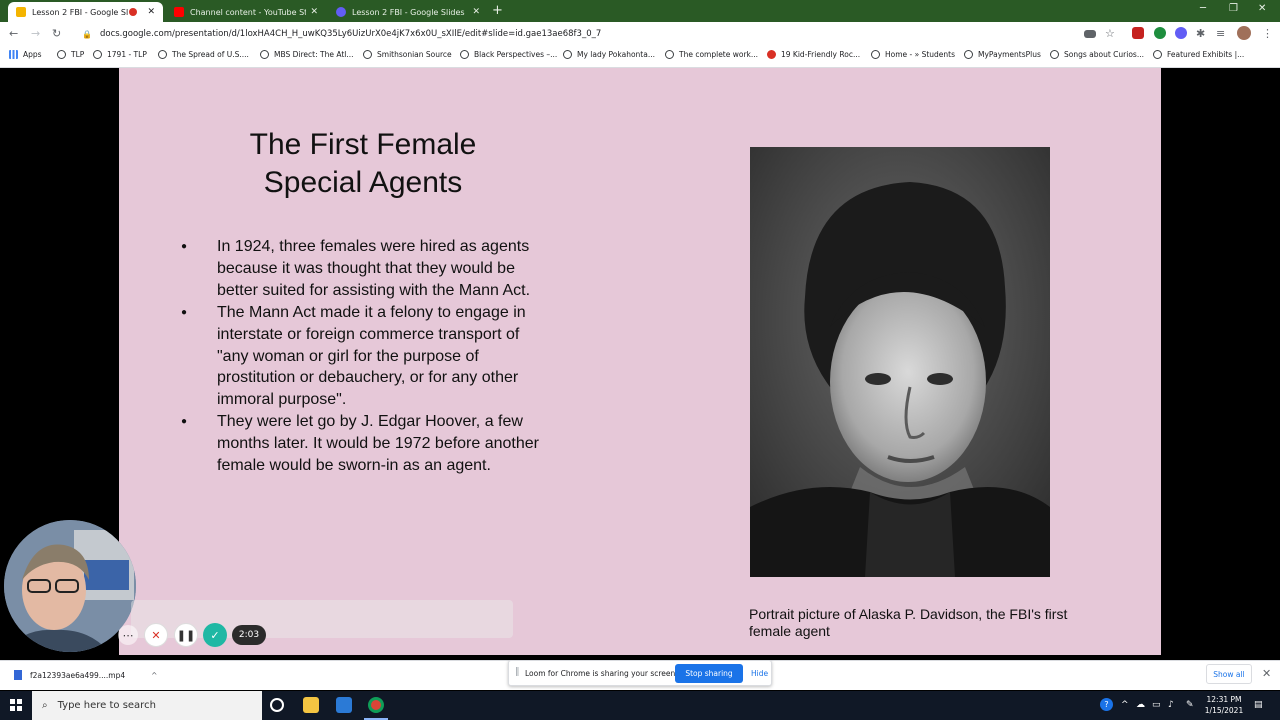 Image resolution: width=1280 pixels, height=720 pixels. Describe the element at coordinates (1110, 33) in the screenshot. I see `bookmark-star-icon: ☆` at that location.